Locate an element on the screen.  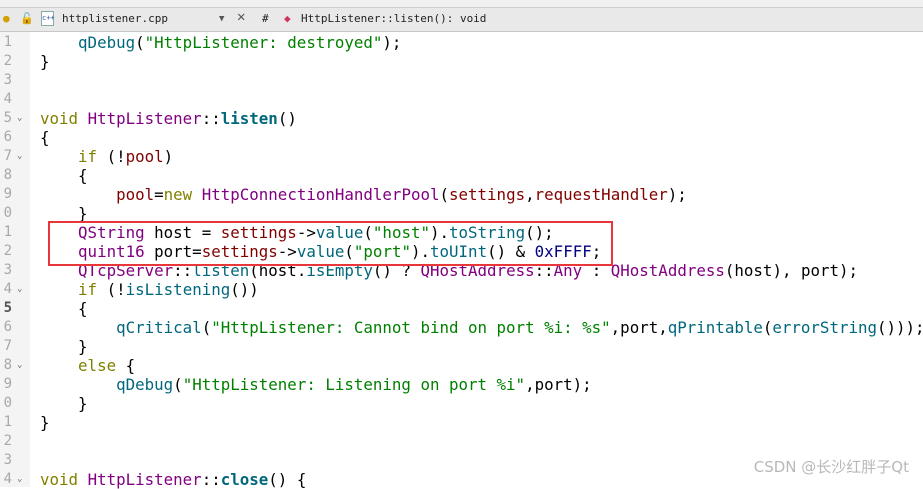
code-text: else { is located at coordinates (87, 365).